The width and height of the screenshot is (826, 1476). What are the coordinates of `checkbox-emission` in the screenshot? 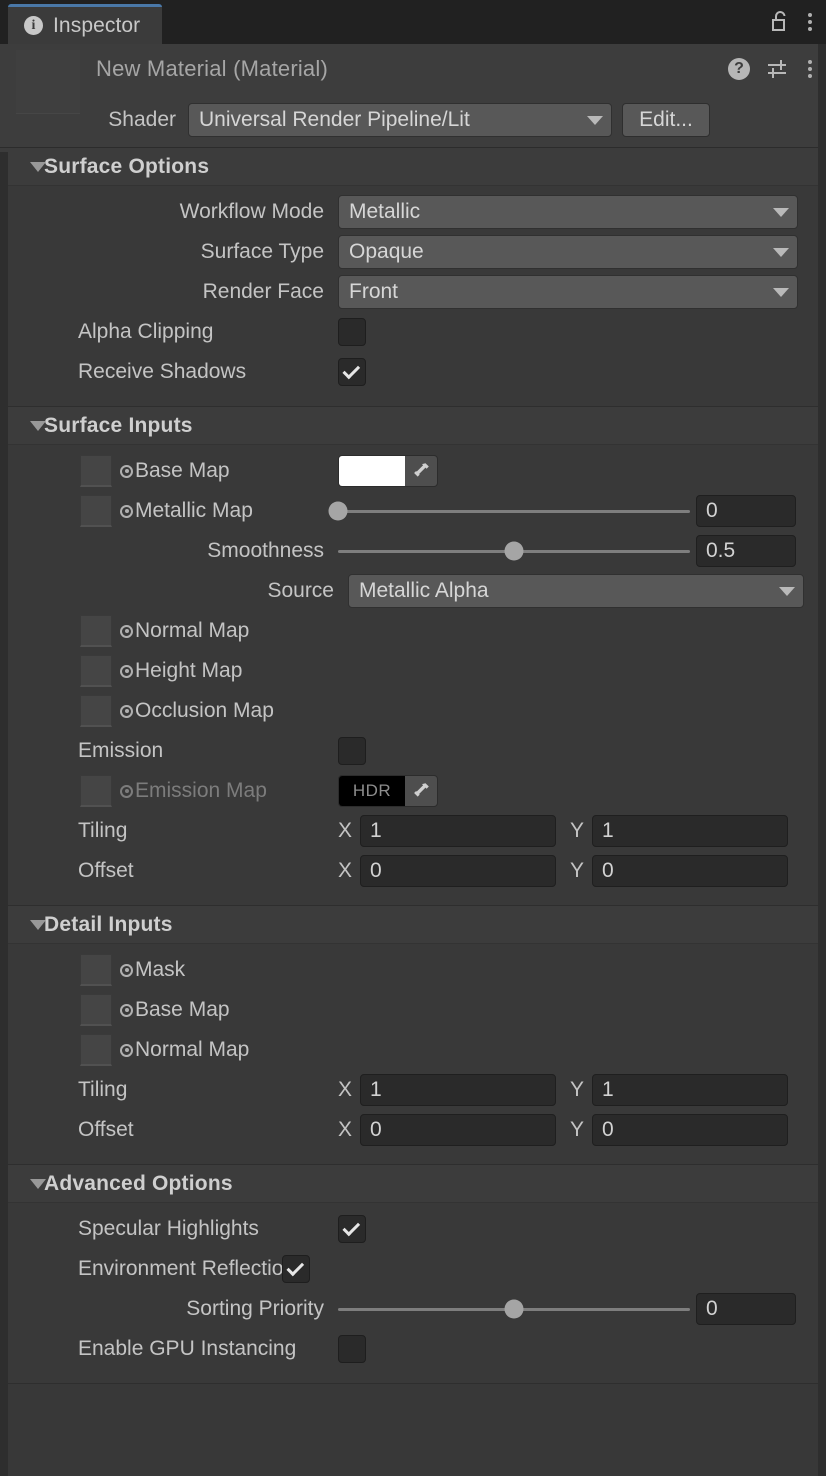 It's located at (352, 751).